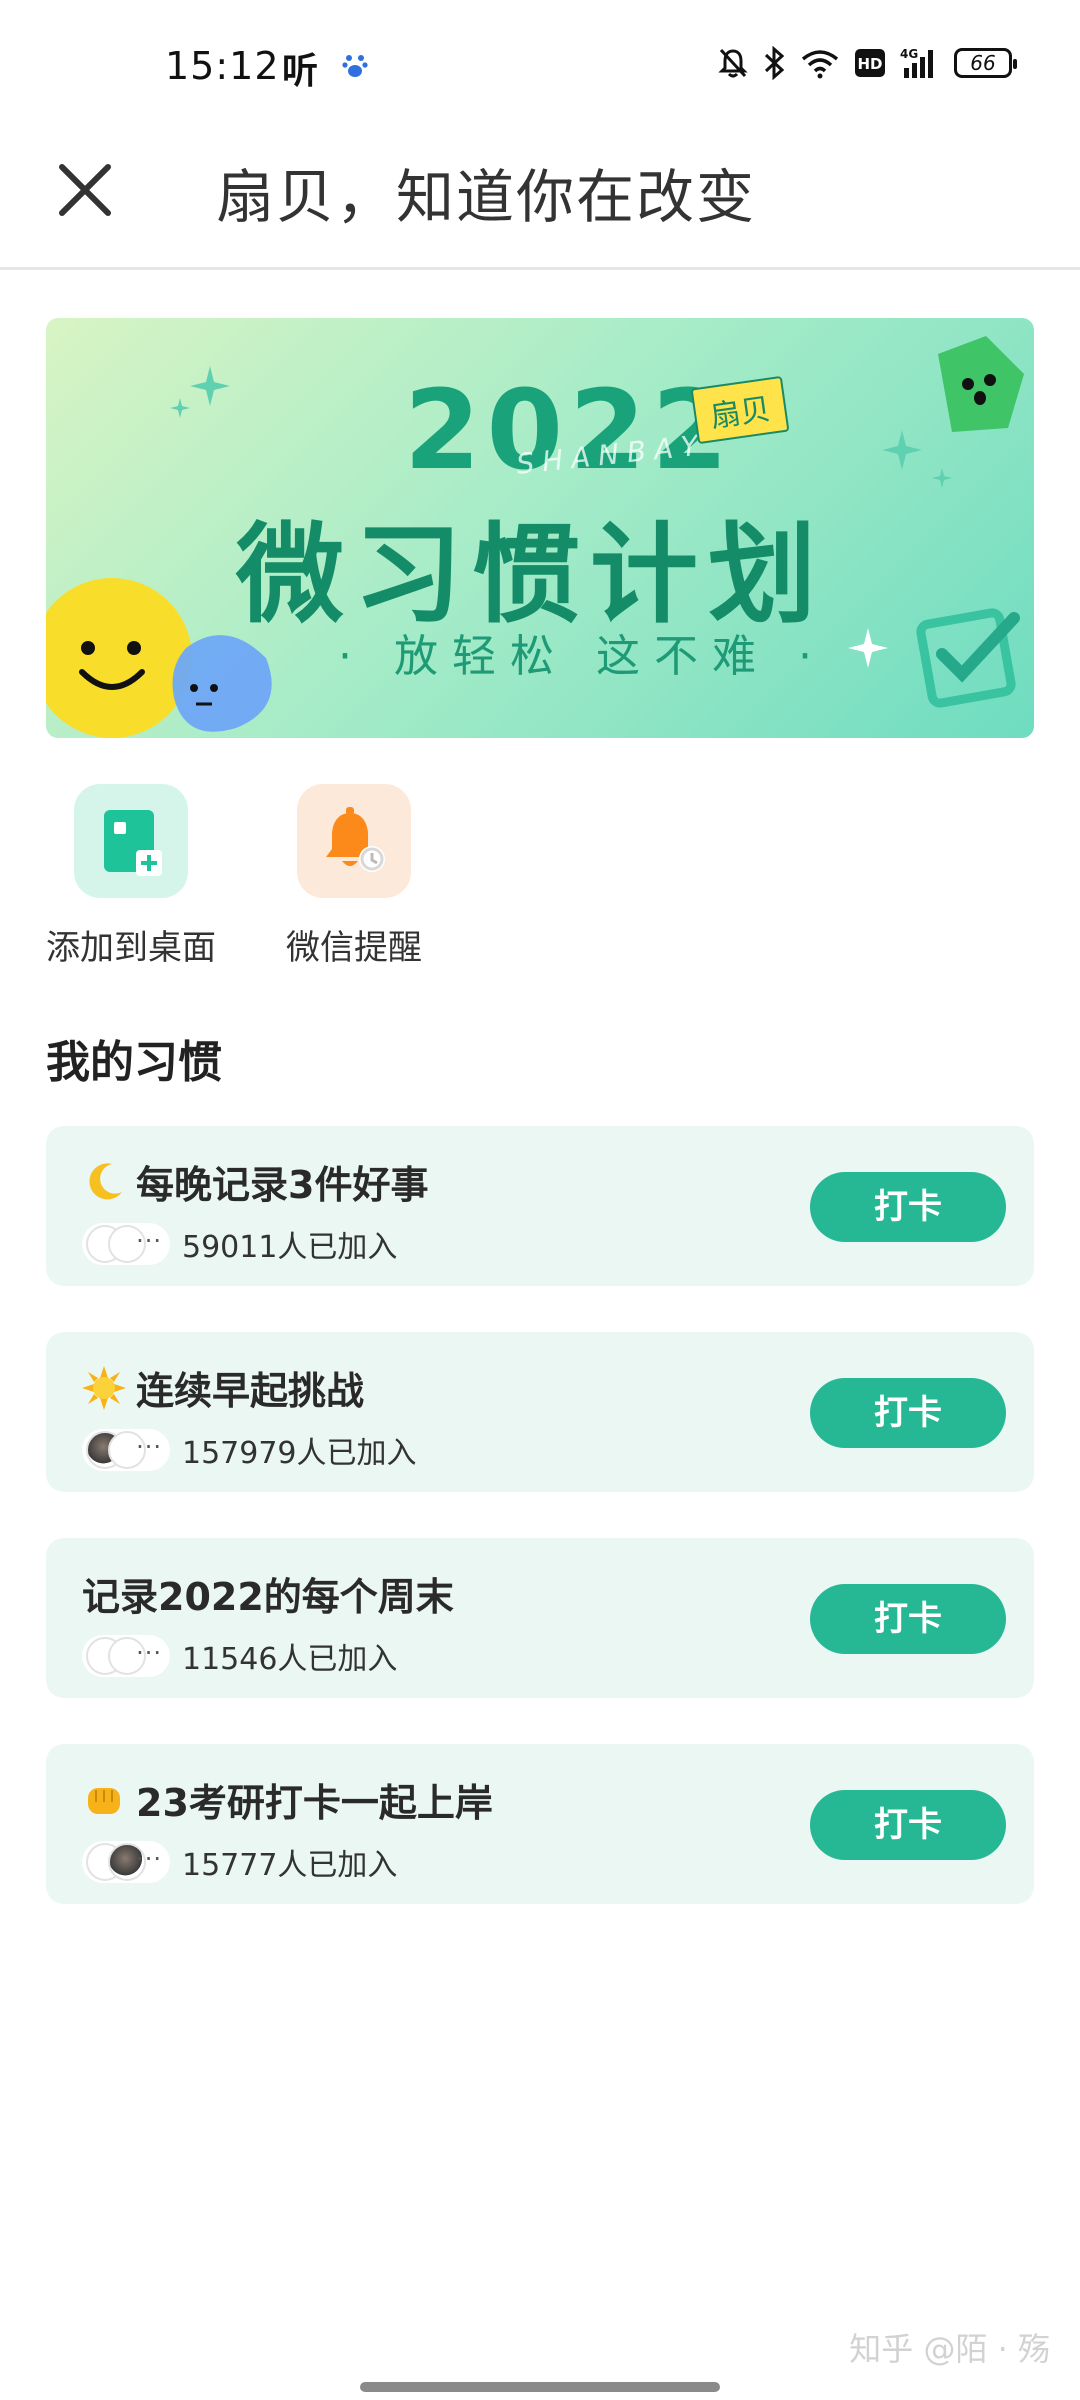 Image resolution: width=1080 pixels, height=2400 pixels. I want to click on mute-bell-icon, so click(733, 63).